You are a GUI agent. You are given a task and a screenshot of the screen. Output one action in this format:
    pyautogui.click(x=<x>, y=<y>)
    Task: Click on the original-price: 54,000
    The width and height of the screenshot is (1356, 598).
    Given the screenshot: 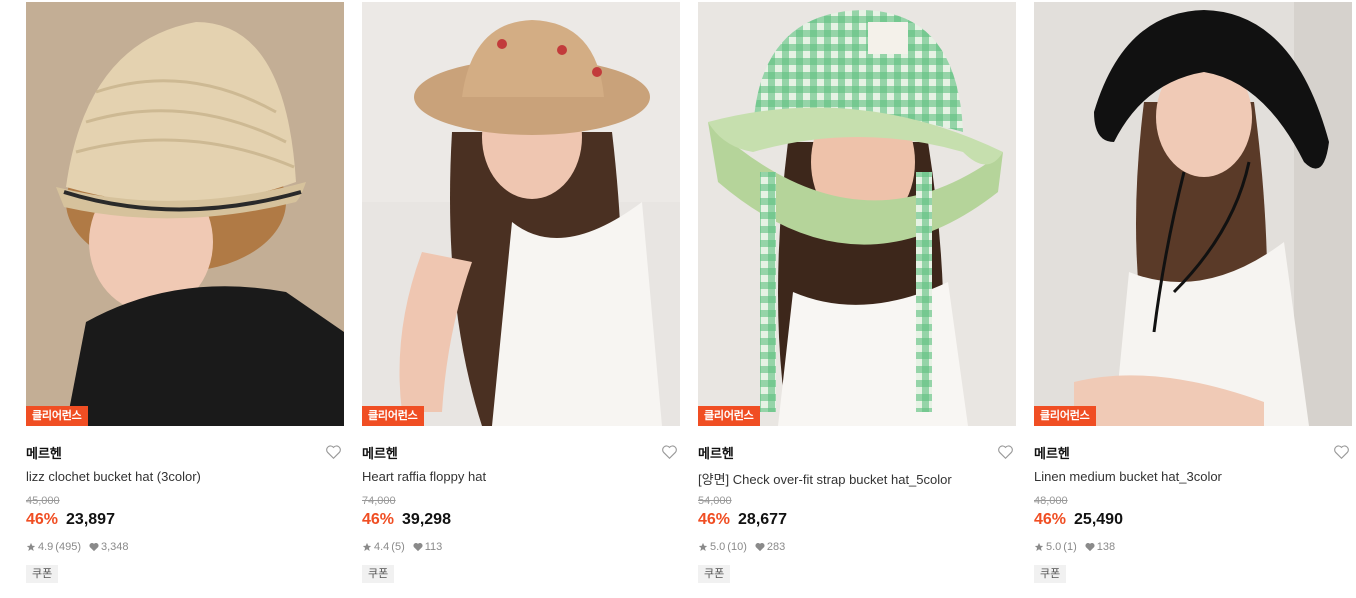 What is the action you would take?
    pyautogui.click(x=715, y=501)
    